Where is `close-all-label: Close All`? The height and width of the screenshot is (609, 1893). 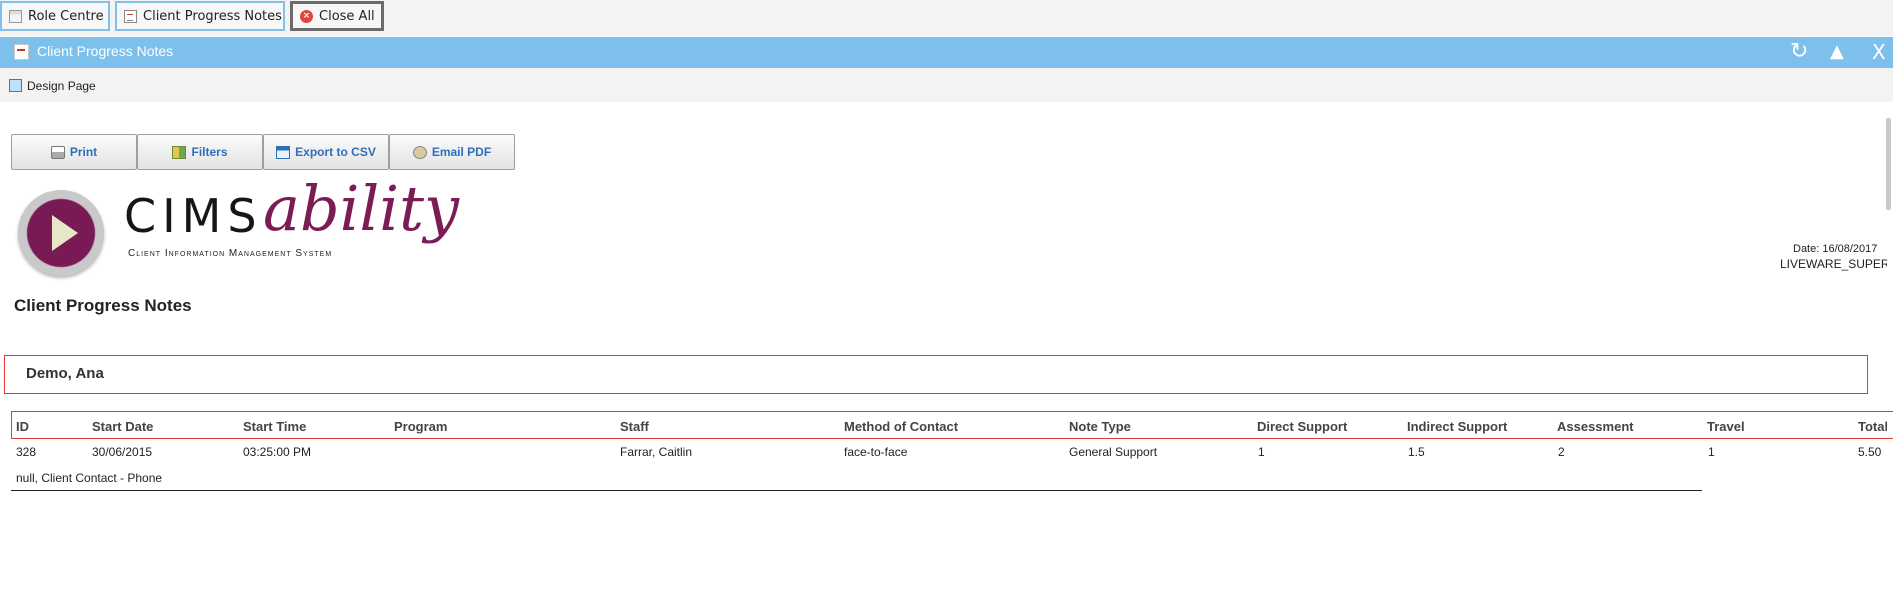
close-all-label: Close All is located at coordinates (347, 16).